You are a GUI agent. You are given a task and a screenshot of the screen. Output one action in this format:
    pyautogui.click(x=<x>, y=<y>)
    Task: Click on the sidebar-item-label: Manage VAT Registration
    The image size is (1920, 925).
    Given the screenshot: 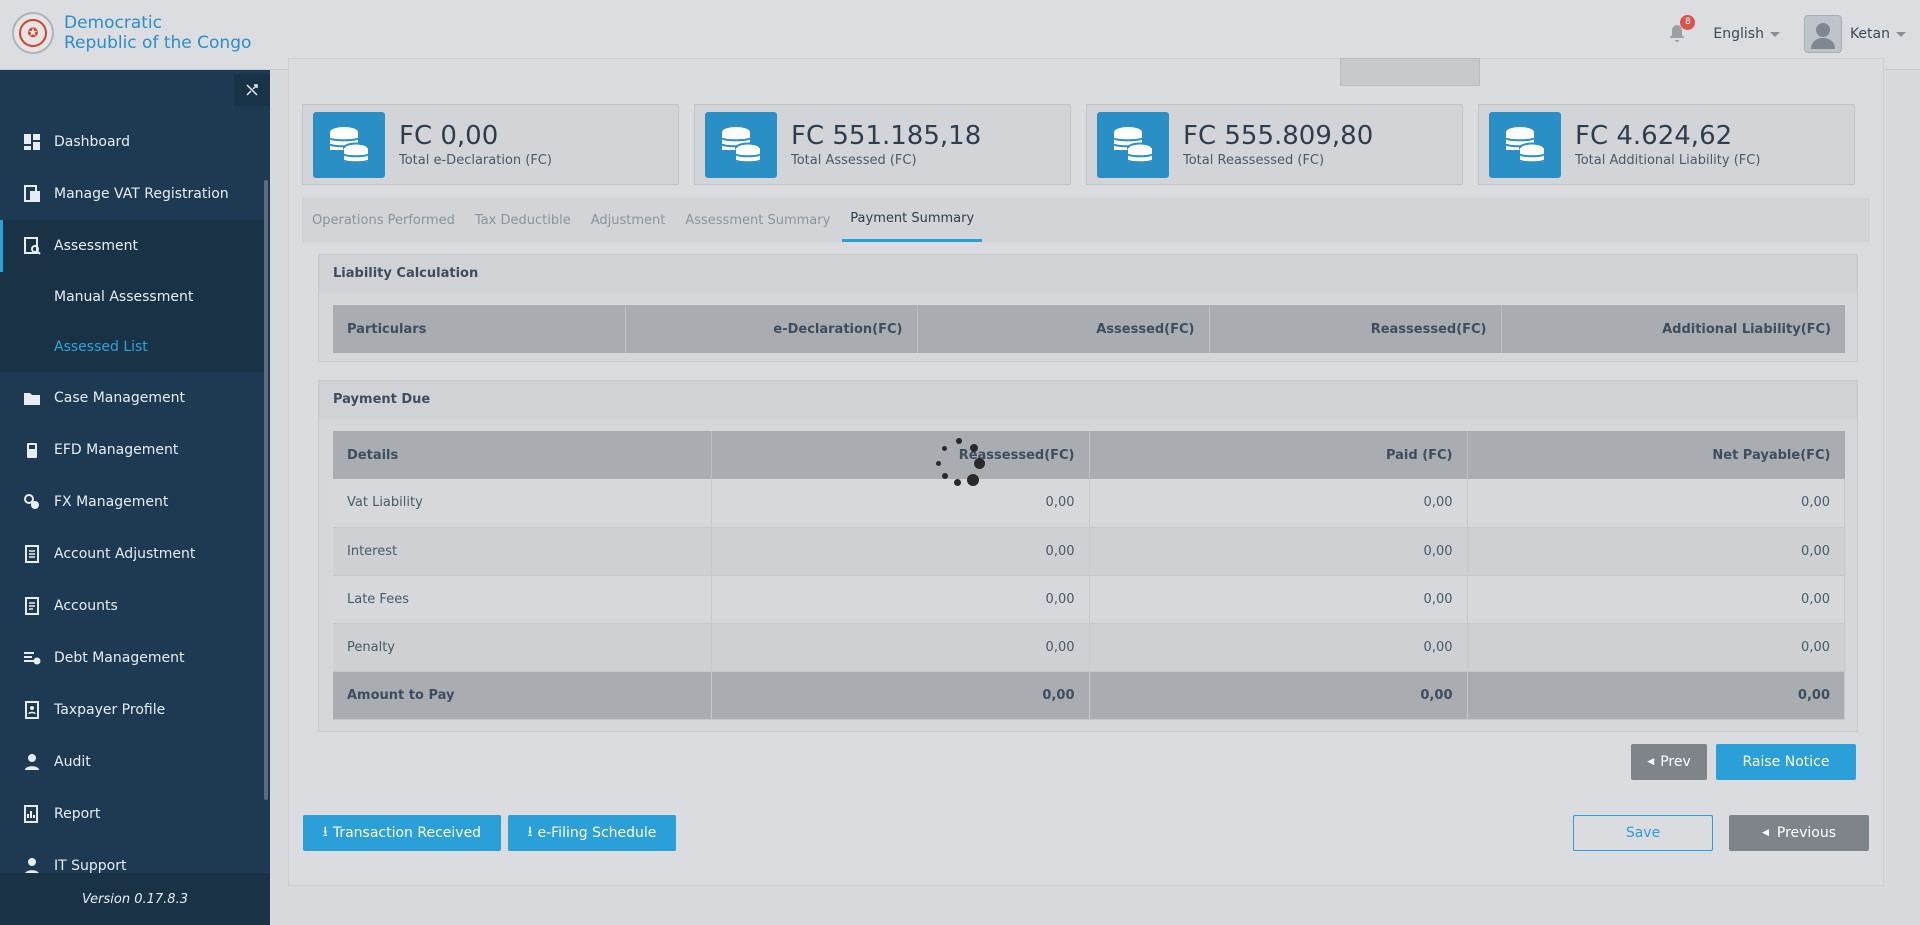 What is the action you would take?
    pyautogui.click(x=141, y=194)
    